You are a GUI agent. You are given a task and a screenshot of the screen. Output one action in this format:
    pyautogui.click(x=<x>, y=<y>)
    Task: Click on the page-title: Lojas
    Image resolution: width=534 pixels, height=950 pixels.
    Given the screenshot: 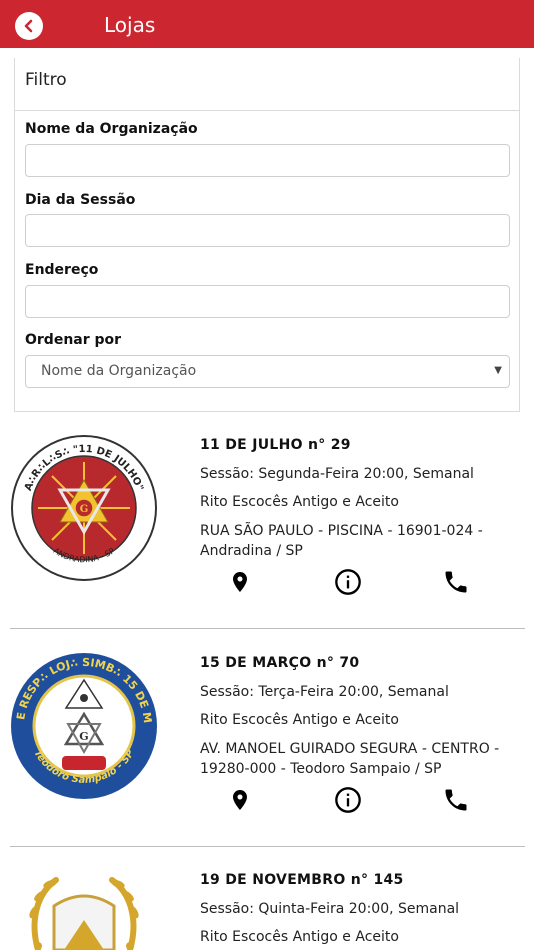 What is the action you would take?
    pyautogui.click(x=130, y=25)
    